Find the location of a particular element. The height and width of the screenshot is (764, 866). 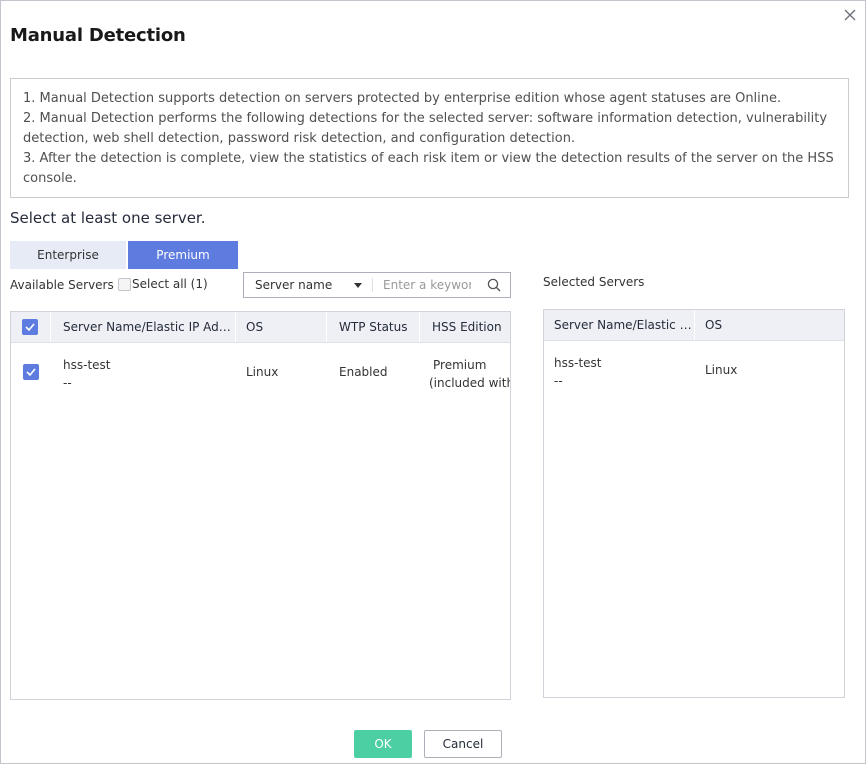

column-hss-edition: HSS Edition is located at coordinates (467, 327).